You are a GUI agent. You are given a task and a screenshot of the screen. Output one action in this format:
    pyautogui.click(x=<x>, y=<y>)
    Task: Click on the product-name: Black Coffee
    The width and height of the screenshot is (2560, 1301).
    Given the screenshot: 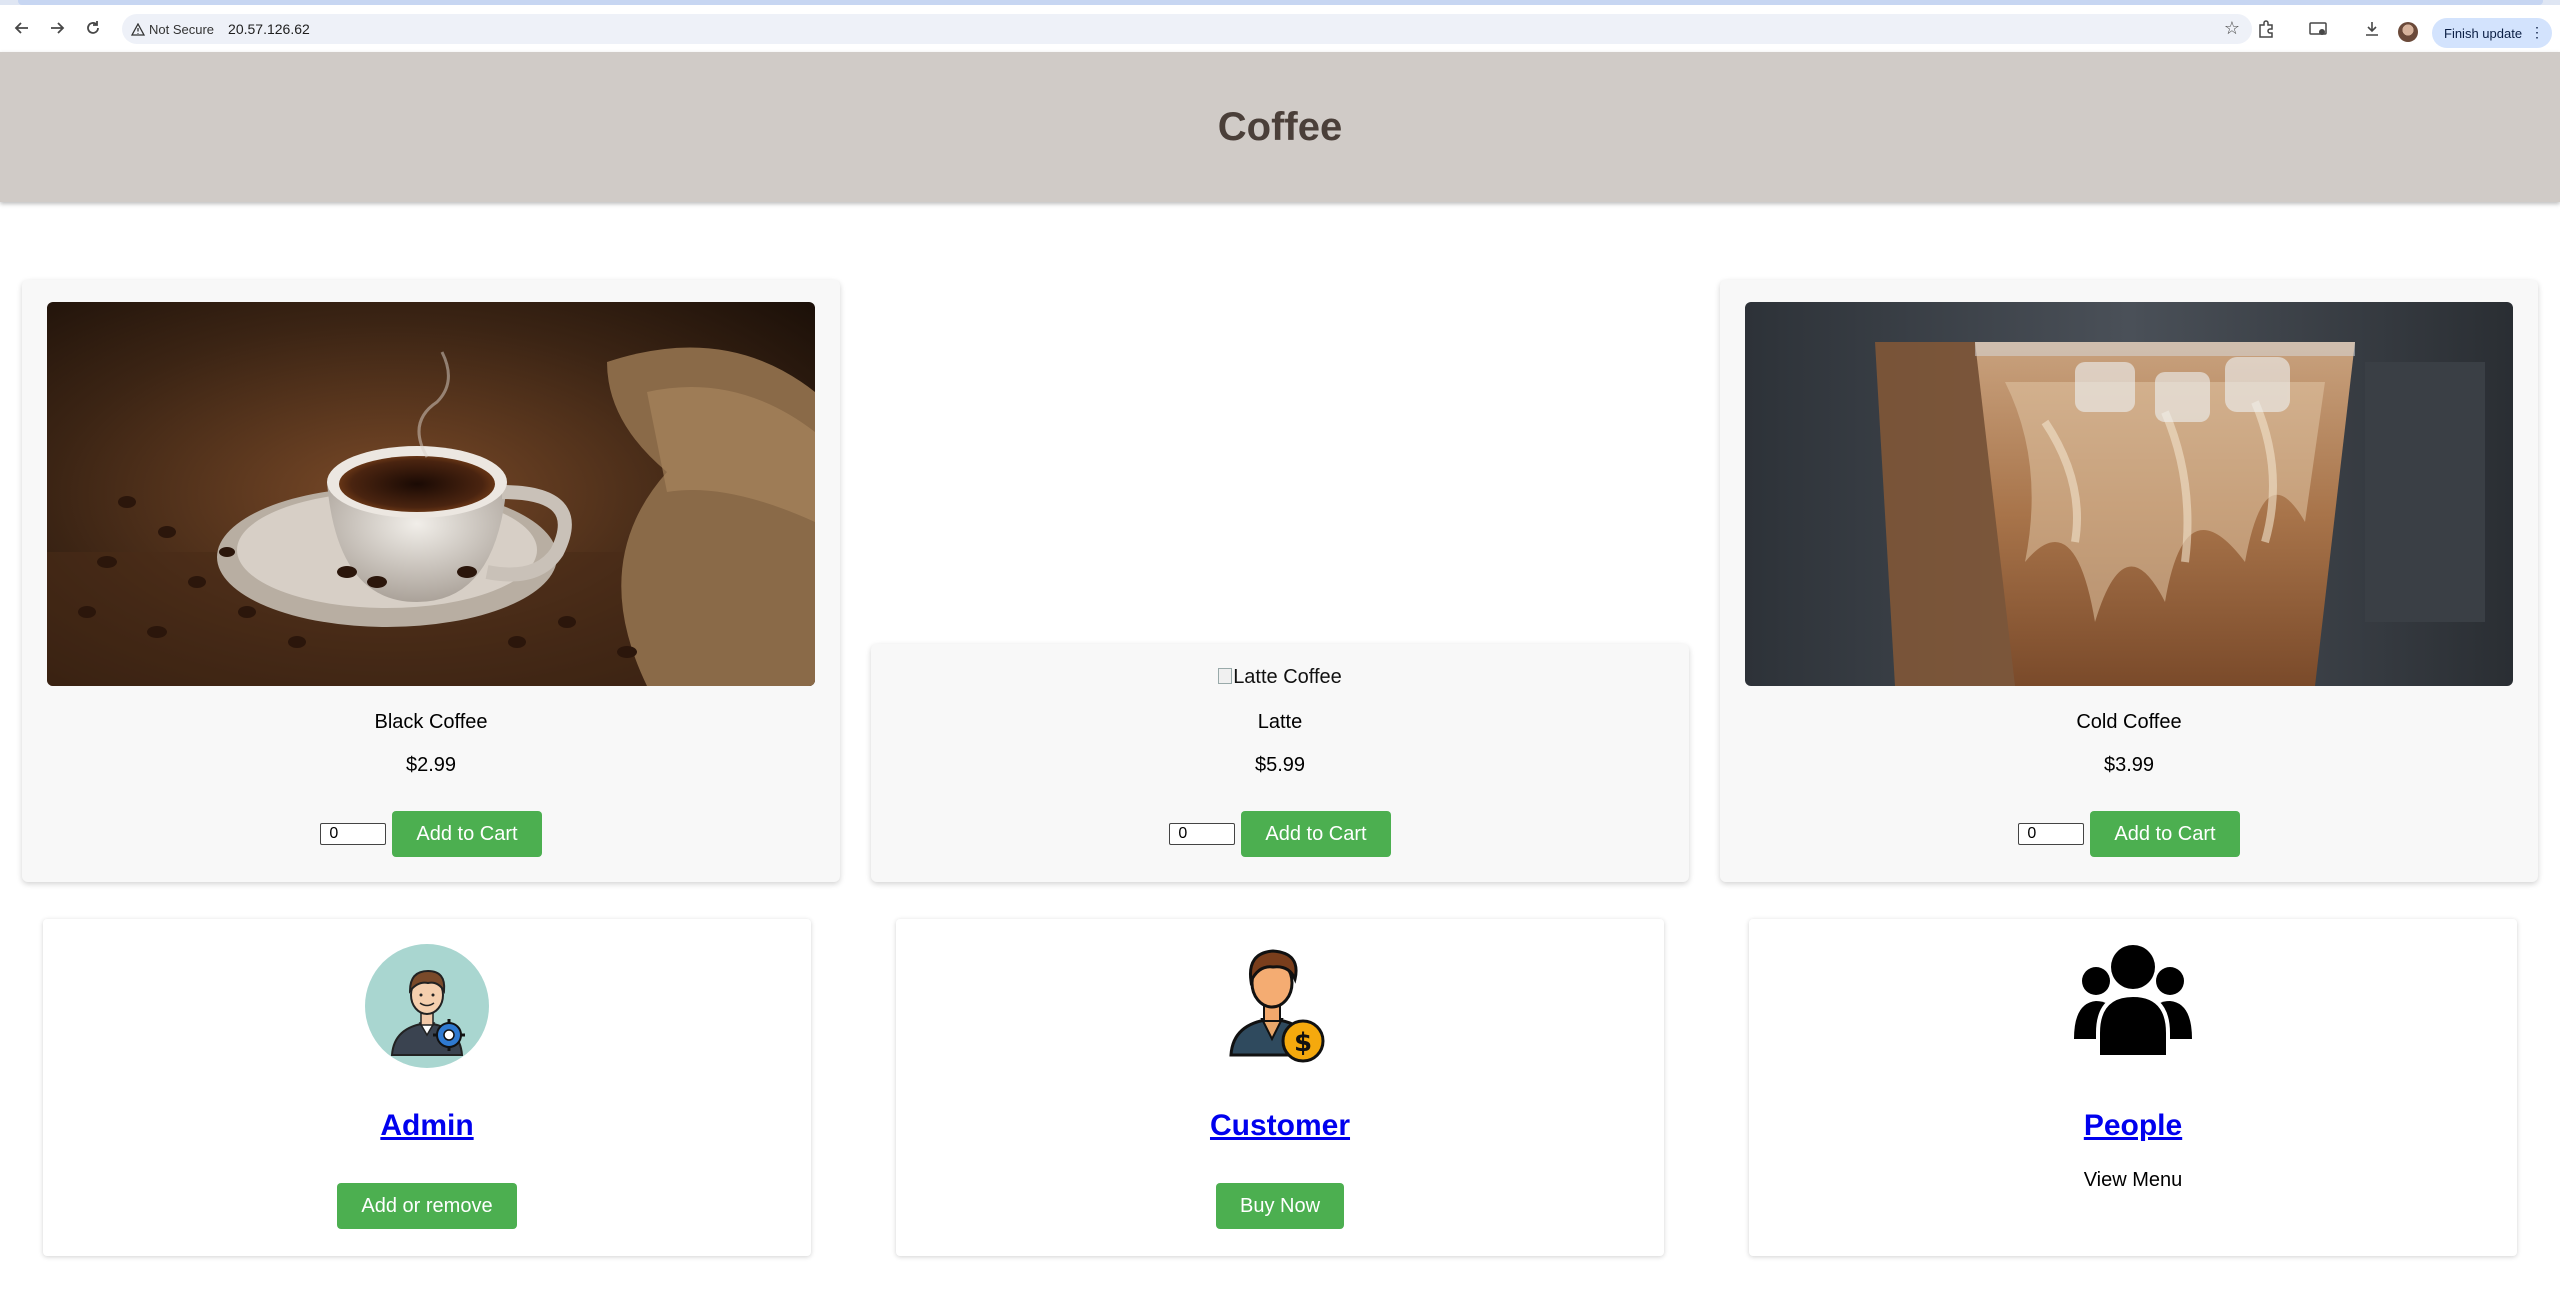 What is the action you would take?
    pyautogui.click(x=431, y=722)
    